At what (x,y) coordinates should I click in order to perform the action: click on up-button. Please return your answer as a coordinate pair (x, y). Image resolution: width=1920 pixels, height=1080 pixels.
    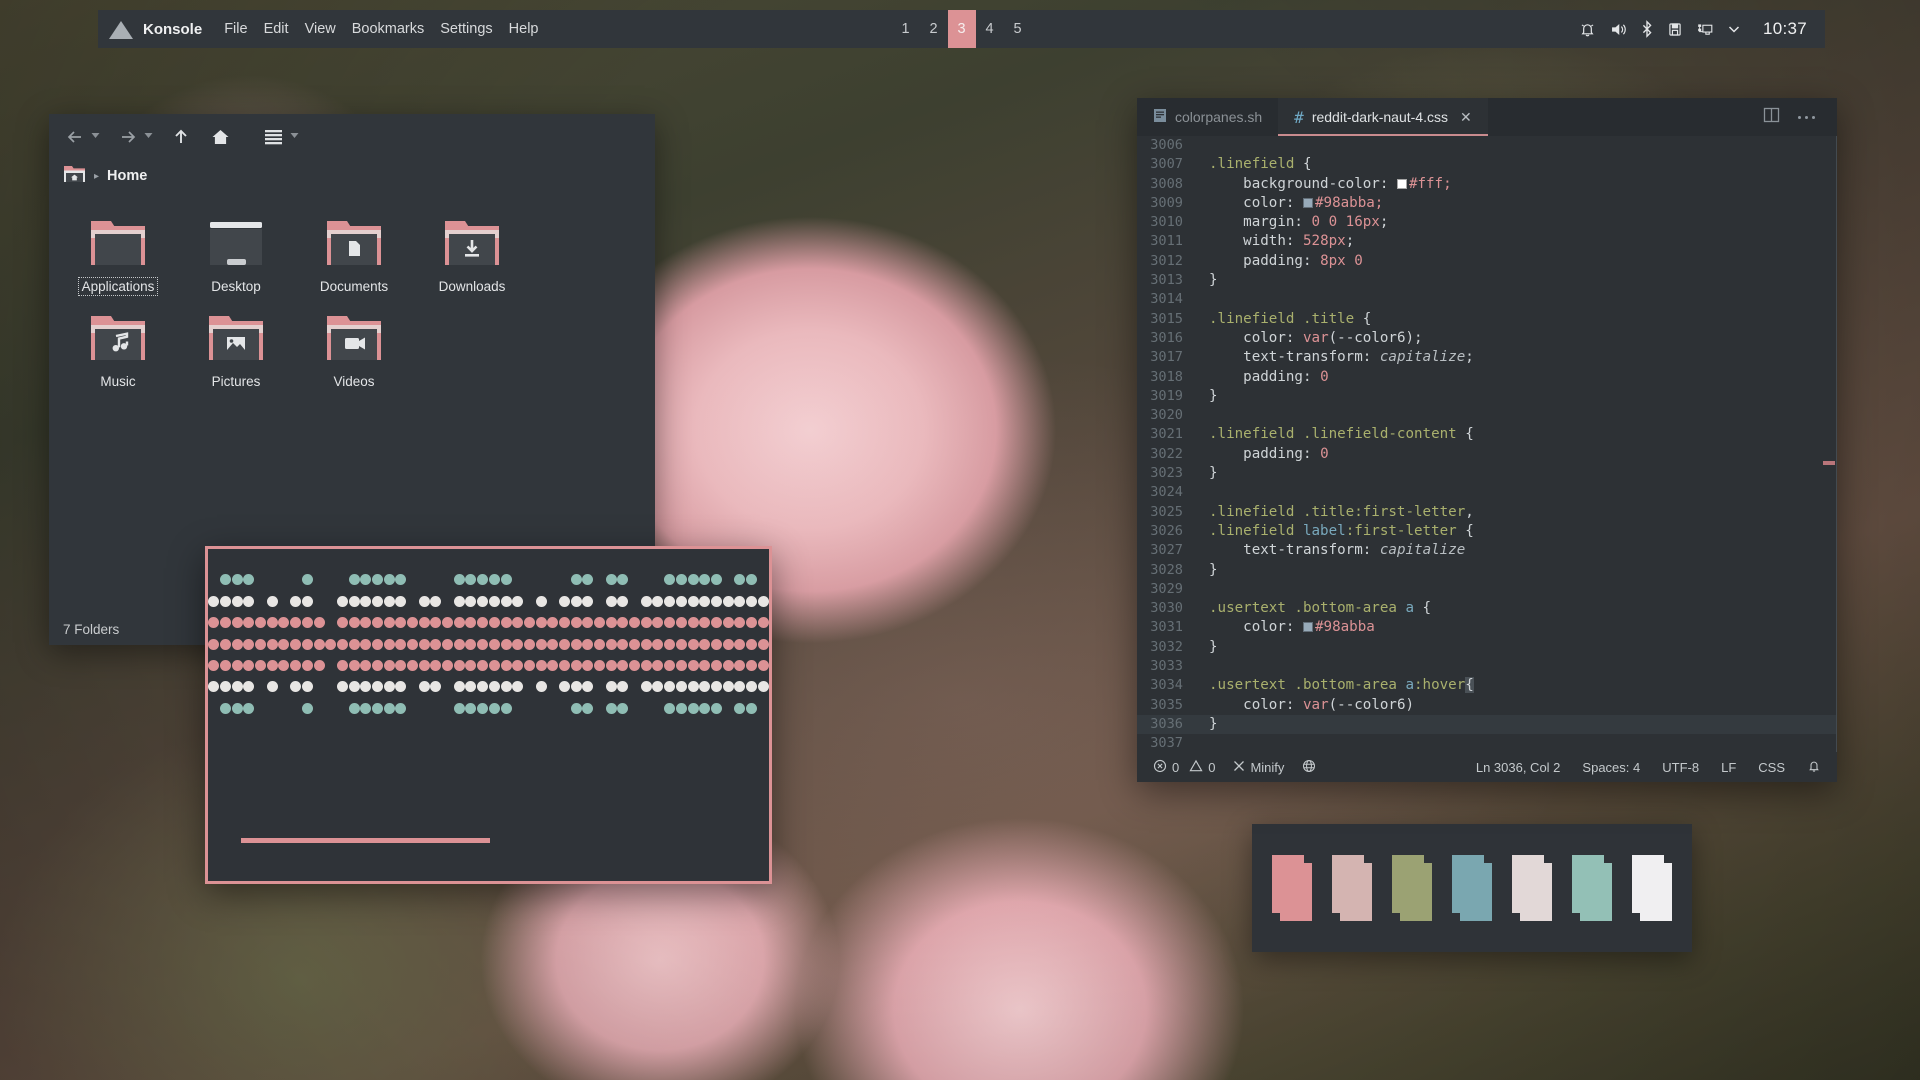
    Looking at the image, I should click on (181, 137).